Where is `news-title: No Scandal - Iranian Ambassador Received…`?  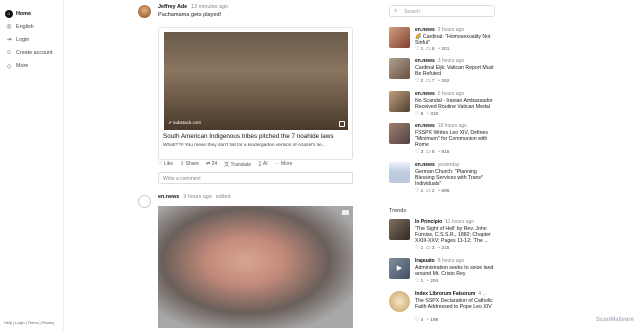 news-title: No Scandal - Iranian Ambassador Received… is located at coordinates (456, 104).